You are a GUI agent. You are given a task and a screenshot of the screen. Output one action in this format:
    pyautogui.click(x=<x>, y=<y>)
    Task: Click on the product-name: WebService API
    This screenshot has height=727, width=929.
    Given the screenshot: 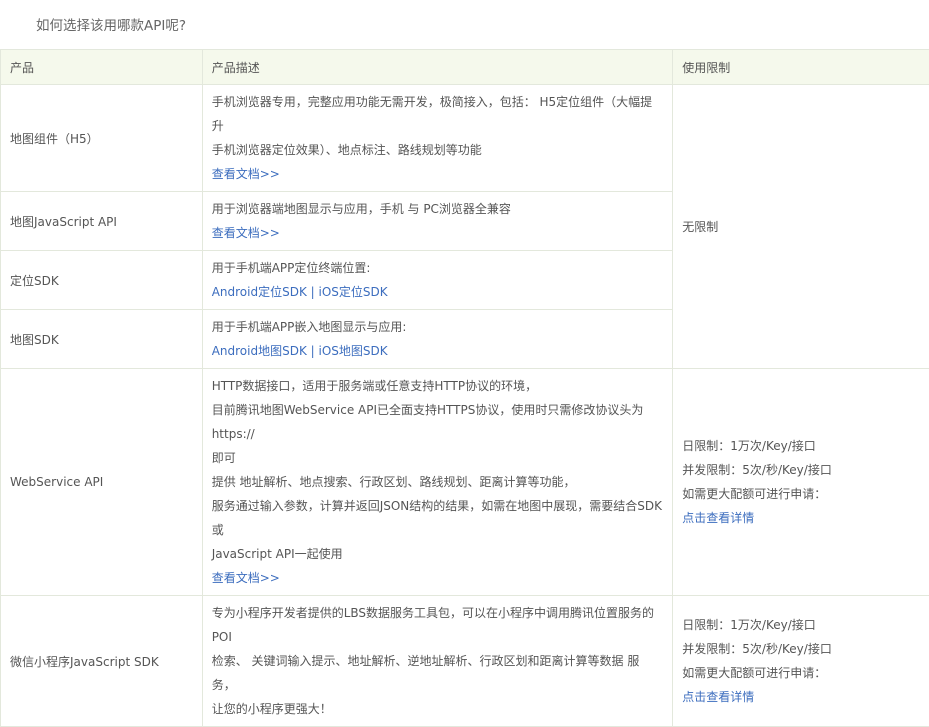 What is the action you would take?
    pyautogui.click(x=102, y=482)
    